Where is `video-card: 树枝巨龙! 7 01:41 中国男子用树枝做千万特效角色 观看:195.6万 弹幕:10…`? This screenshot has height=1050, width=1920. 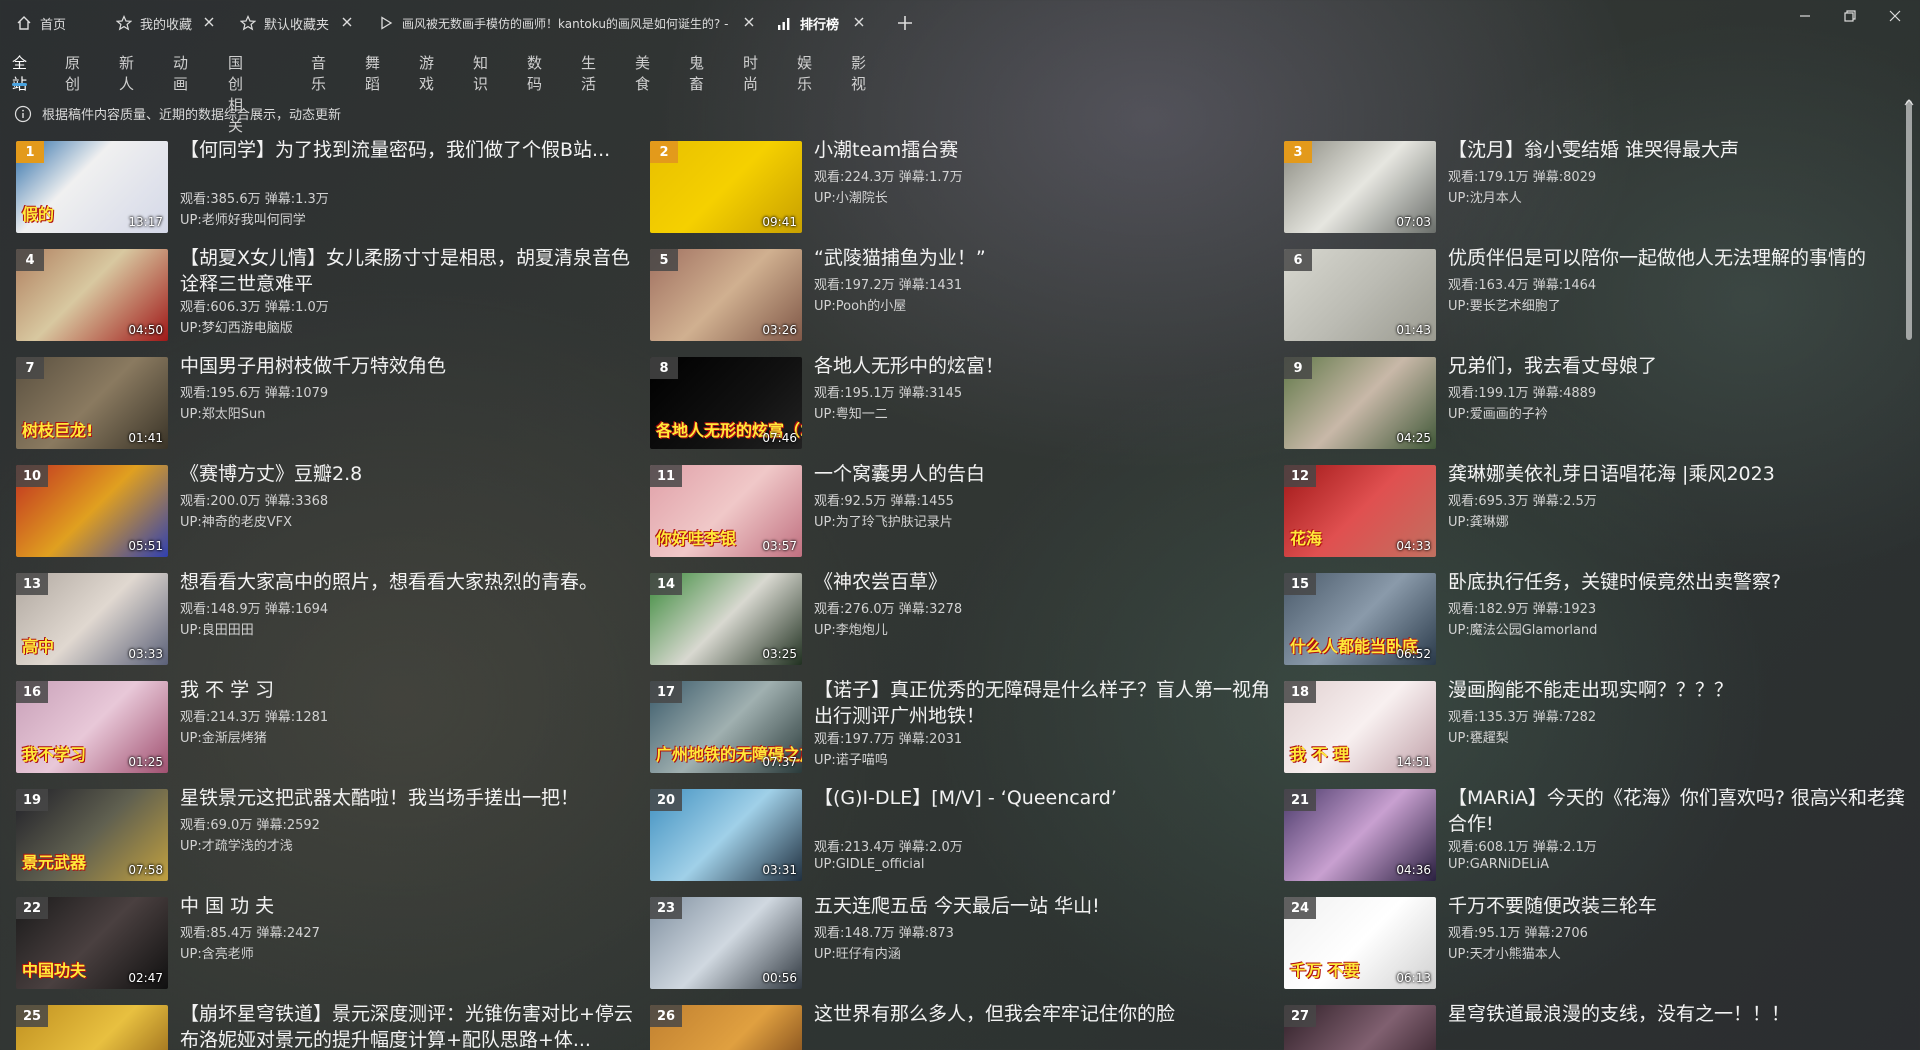 video-card: 树枝巨龙! 7 01:41 中国男子用树枝做千万特效角色 观看:195.6万 弹幕:10… is located at coordinates (326, 404).